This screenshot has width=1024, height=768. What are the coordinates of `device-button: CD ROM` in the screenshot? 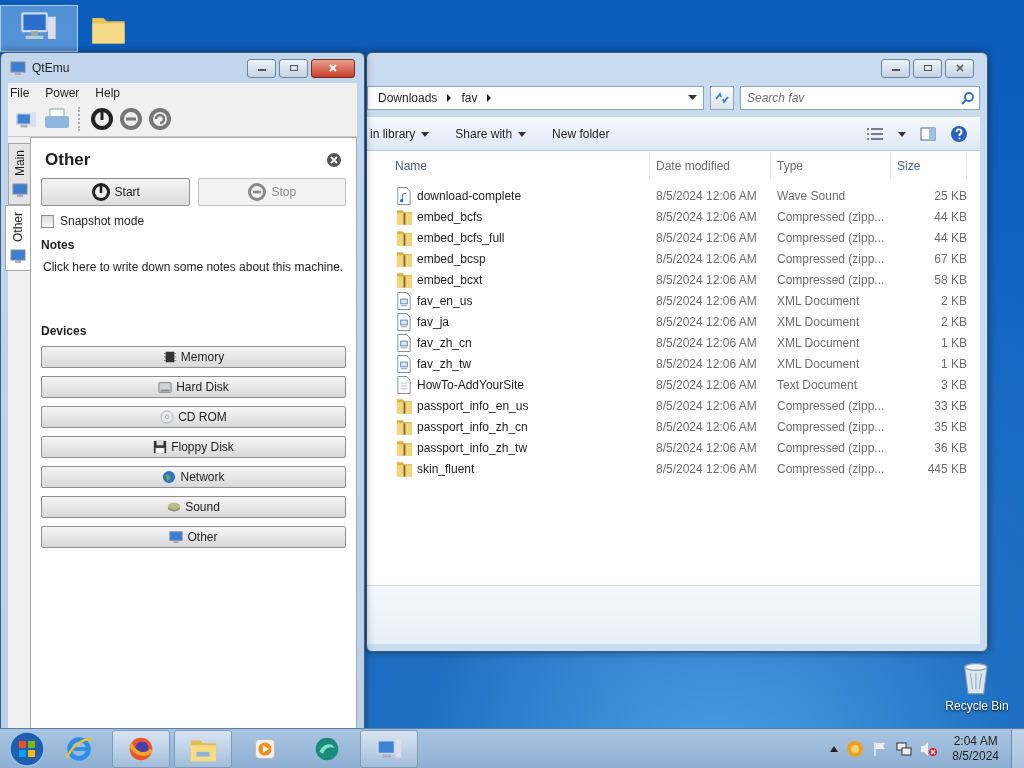 It's located at (193, 417).